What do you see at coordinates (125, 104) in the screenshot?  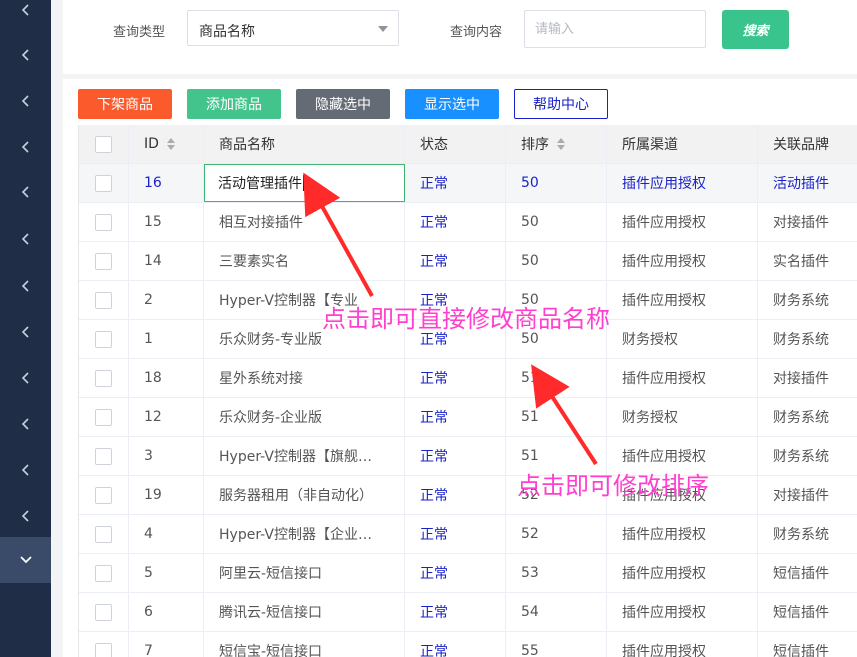 I see `delist-button: 下架商品` at bounding box center [125, 104].